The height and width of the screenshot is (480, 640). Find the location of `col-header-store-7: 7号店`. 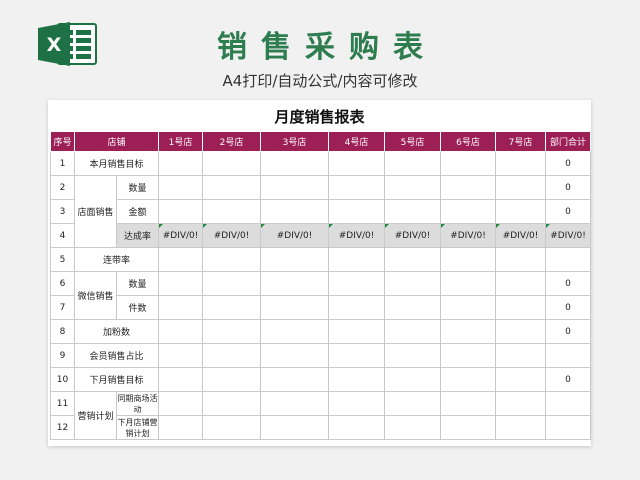

col-header-store-7: 7号店 is located at coordinates (521, 141).